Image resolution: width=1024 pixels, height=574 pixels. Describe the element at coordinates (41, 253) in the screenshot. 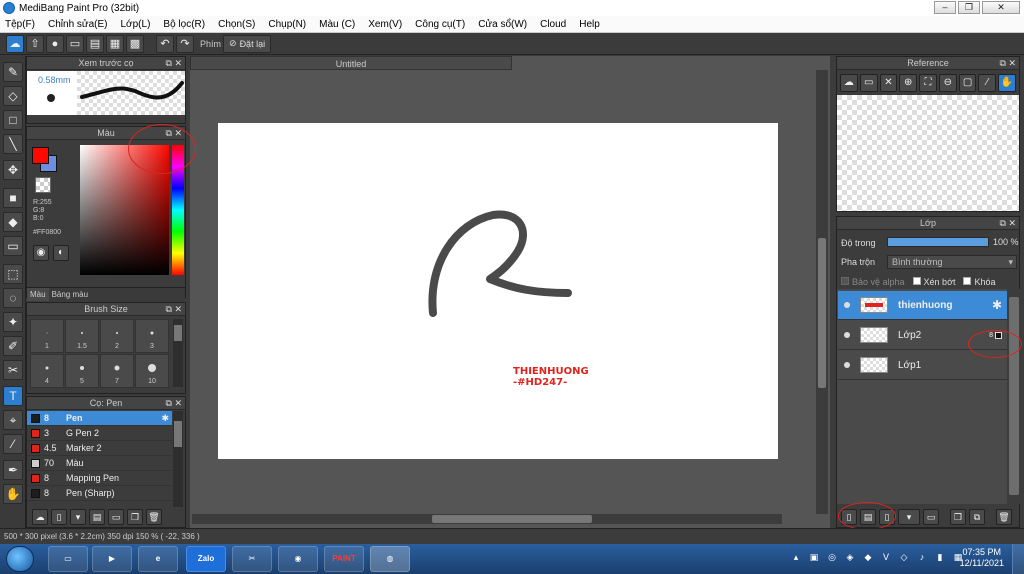

I see `palette-icon: ◉` at that location.